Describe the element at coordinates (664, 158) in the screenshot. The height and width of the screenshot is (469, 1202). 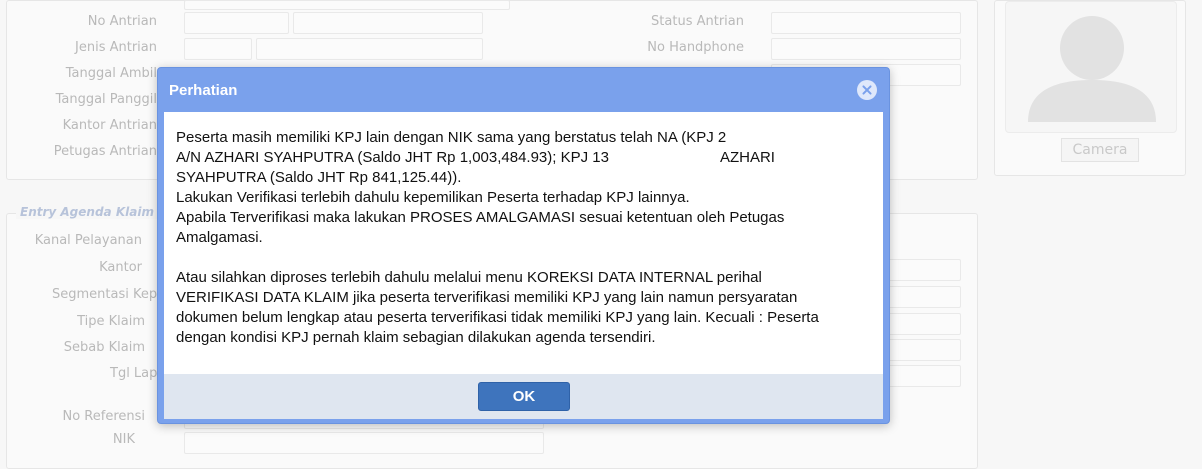
I see `redacted-mask` at that location.